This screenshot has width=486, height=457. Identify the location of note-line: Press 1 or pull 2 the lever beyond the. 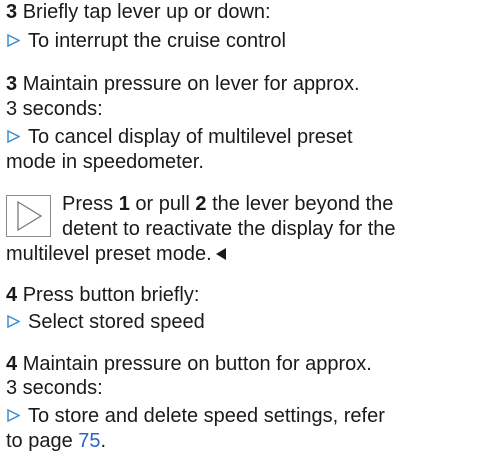
(199, 204).